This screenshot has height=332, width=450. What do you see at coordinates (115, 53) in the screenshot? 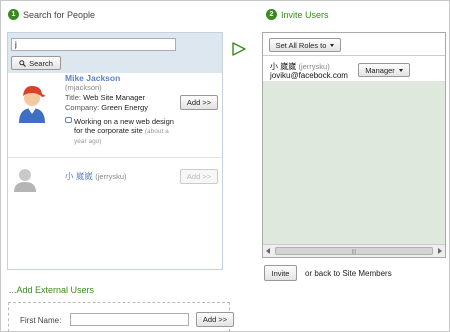
I see `search-bar-area: Search` at bounding box center [115, 53].